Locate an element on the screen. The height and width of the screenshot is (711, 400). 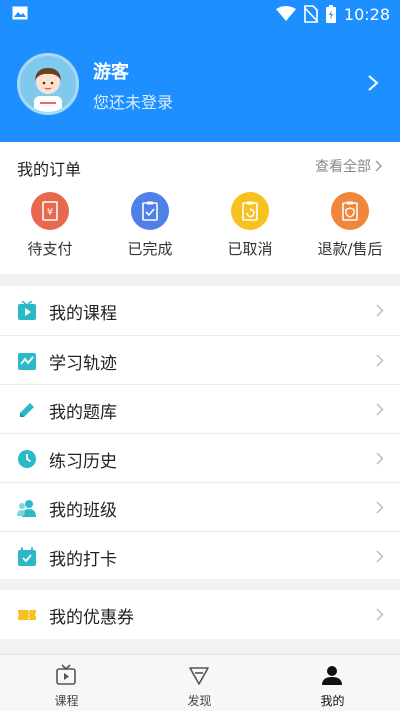
tab-discover: 发现 is located at coordinates (199, 683).